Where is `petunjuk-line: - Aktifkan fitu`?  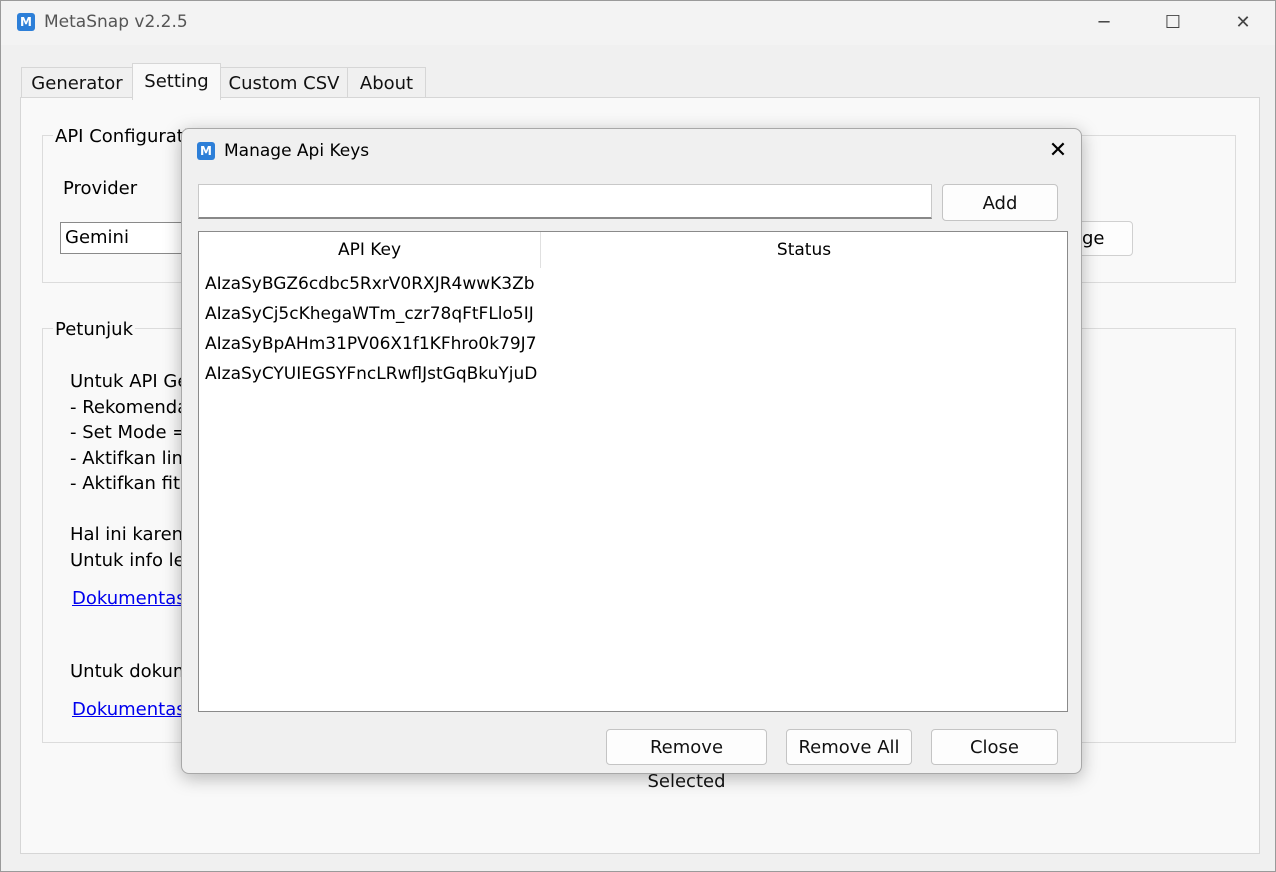
petunjuk-line: - Aktifkan fitu is located at coordinates (131, 483).